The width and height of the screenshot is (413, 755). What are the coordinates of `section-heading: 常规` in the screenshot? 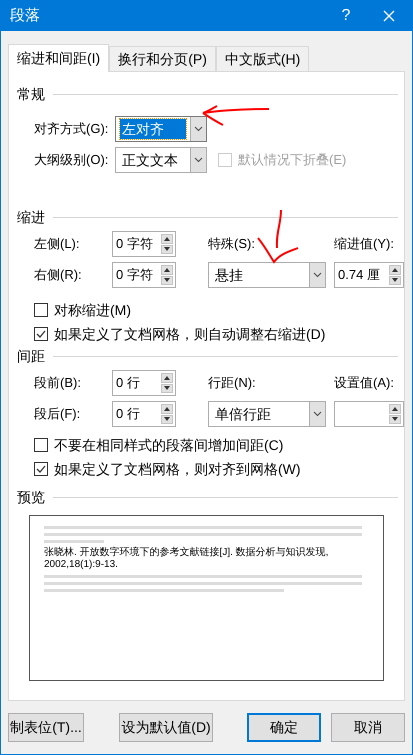 It's located at (31, 94).